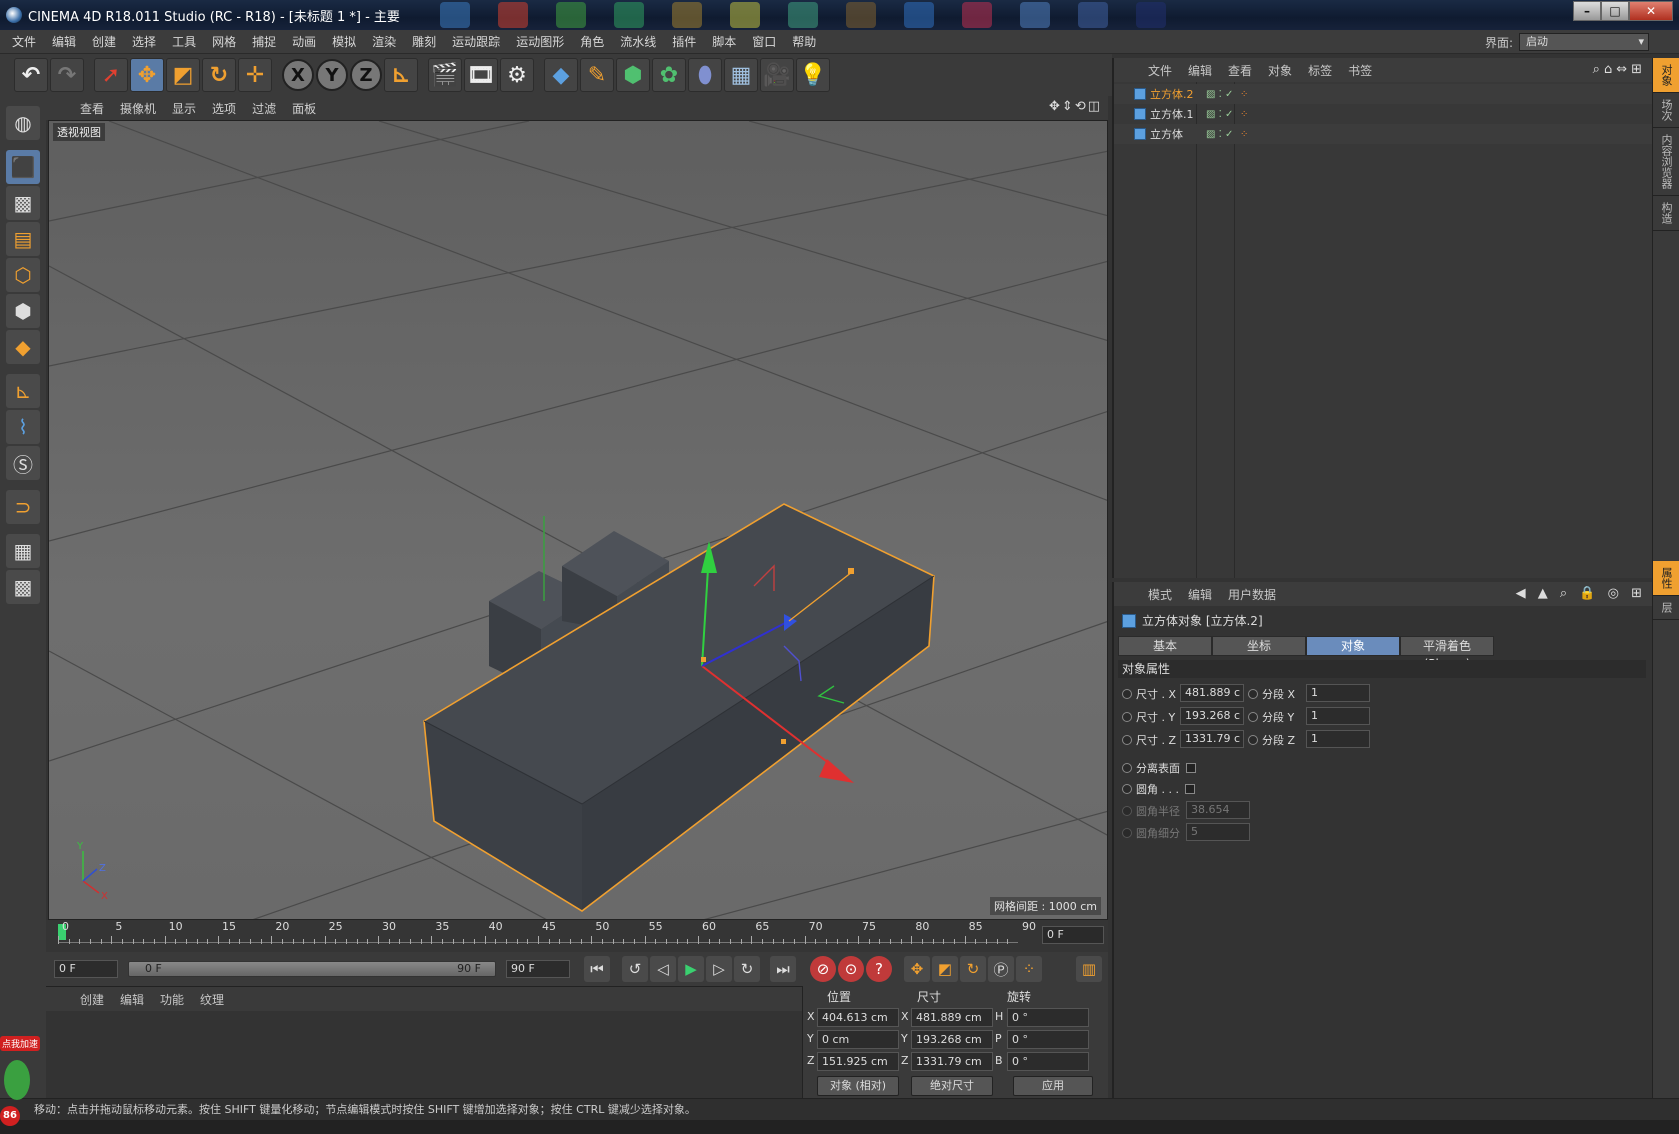 This screenshot has width=1679, height=1134. What do you see at coordinates (638, 41) in the screenshot?
I see `menu-pipeline: 流水线` at bounding box center [638, 41].